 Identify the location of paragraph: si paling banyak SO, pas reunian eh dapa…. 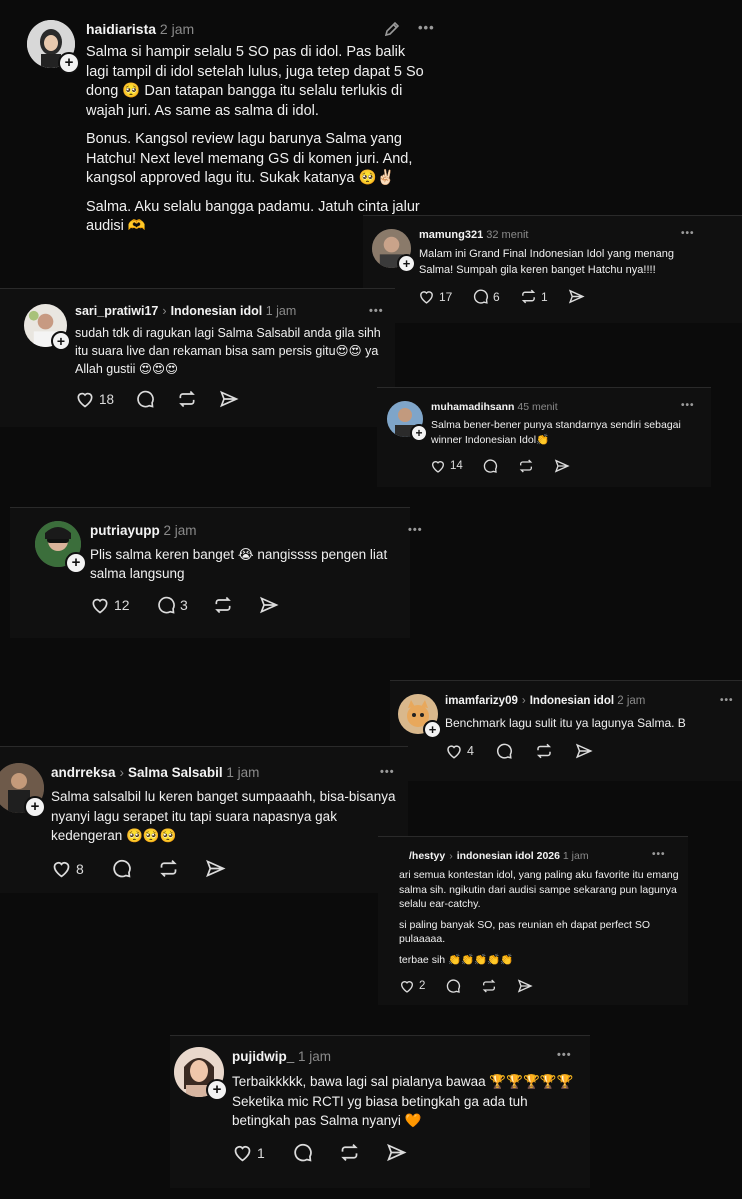
(524, 932).